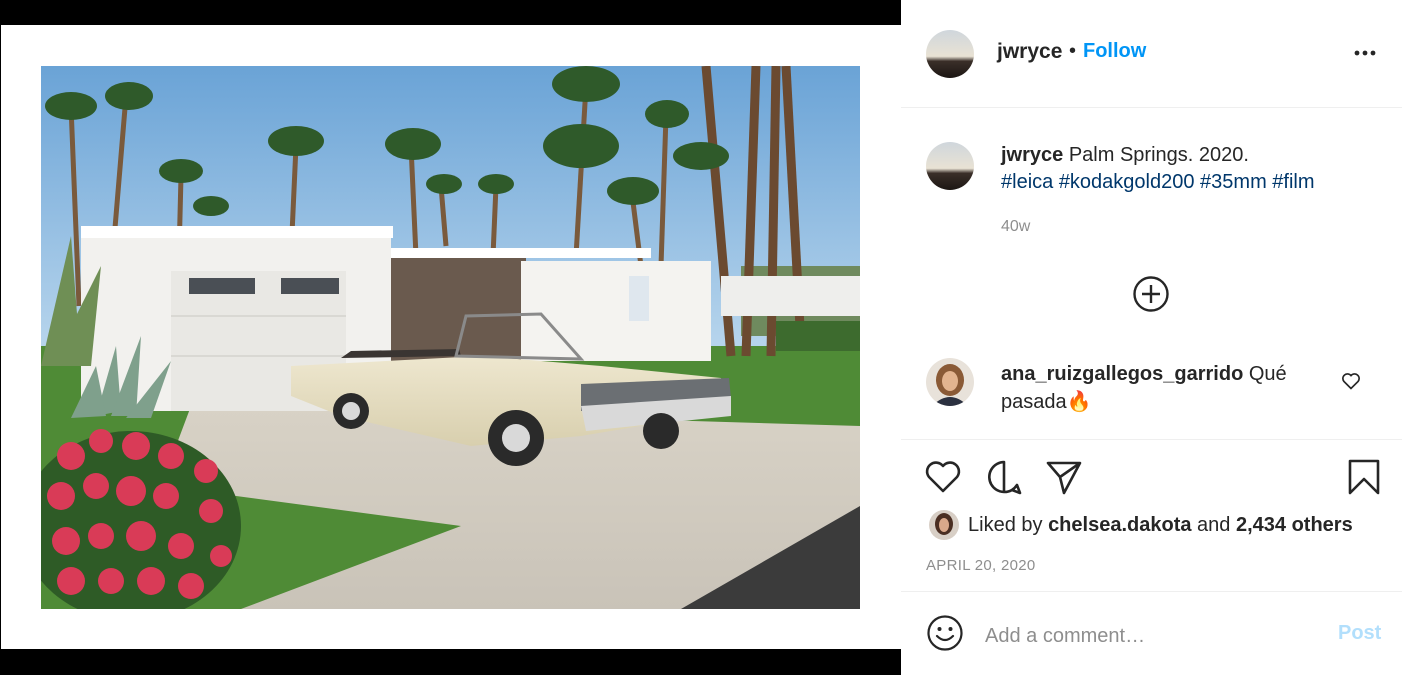  Describe the element at coordinates (1004, 477) in the screenshot. I see `comment-bubble-icon` at that location.